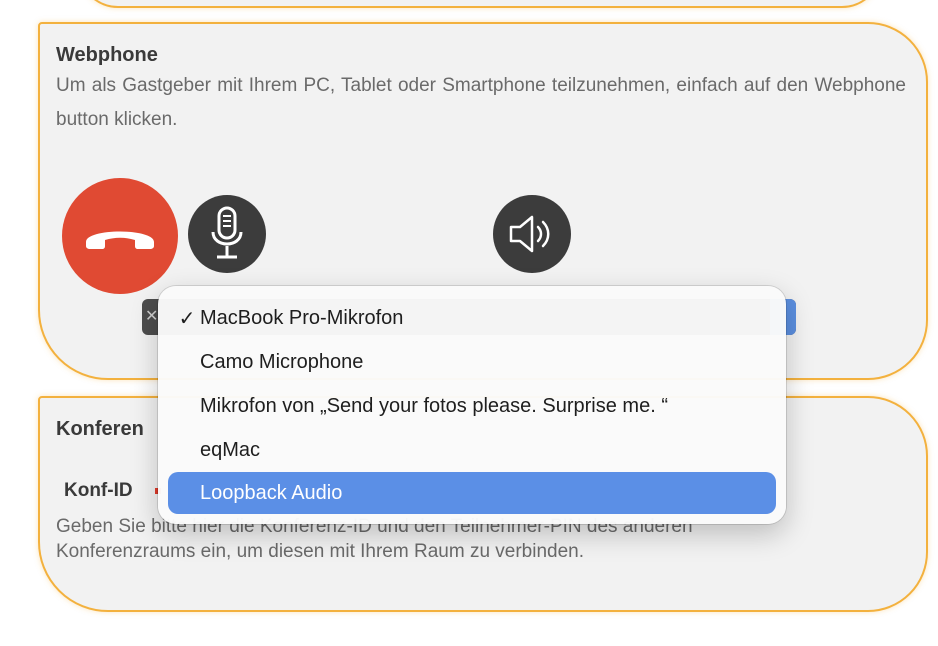 The height and width of the screenshot is (646, 938). What do you see at coordinates (472, 318) in the screenshot?
I see `menu-item-macbook-pro-mikrofon: ✓ MacBook Pro-Mikrofon` at bounding box center [472, 318].